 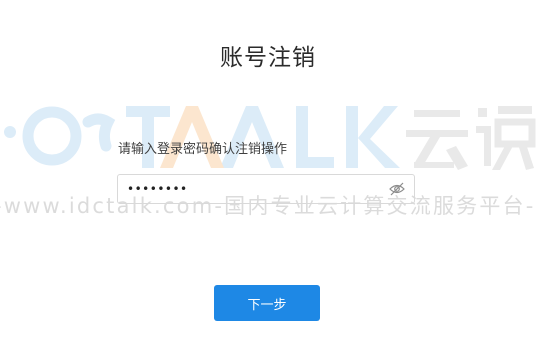 What do you see at coordinates (203, 149) in the screenshot?
I see `password-instruction-label: 请输入登录密码确认注销操作` at bounding box center [203, 149].